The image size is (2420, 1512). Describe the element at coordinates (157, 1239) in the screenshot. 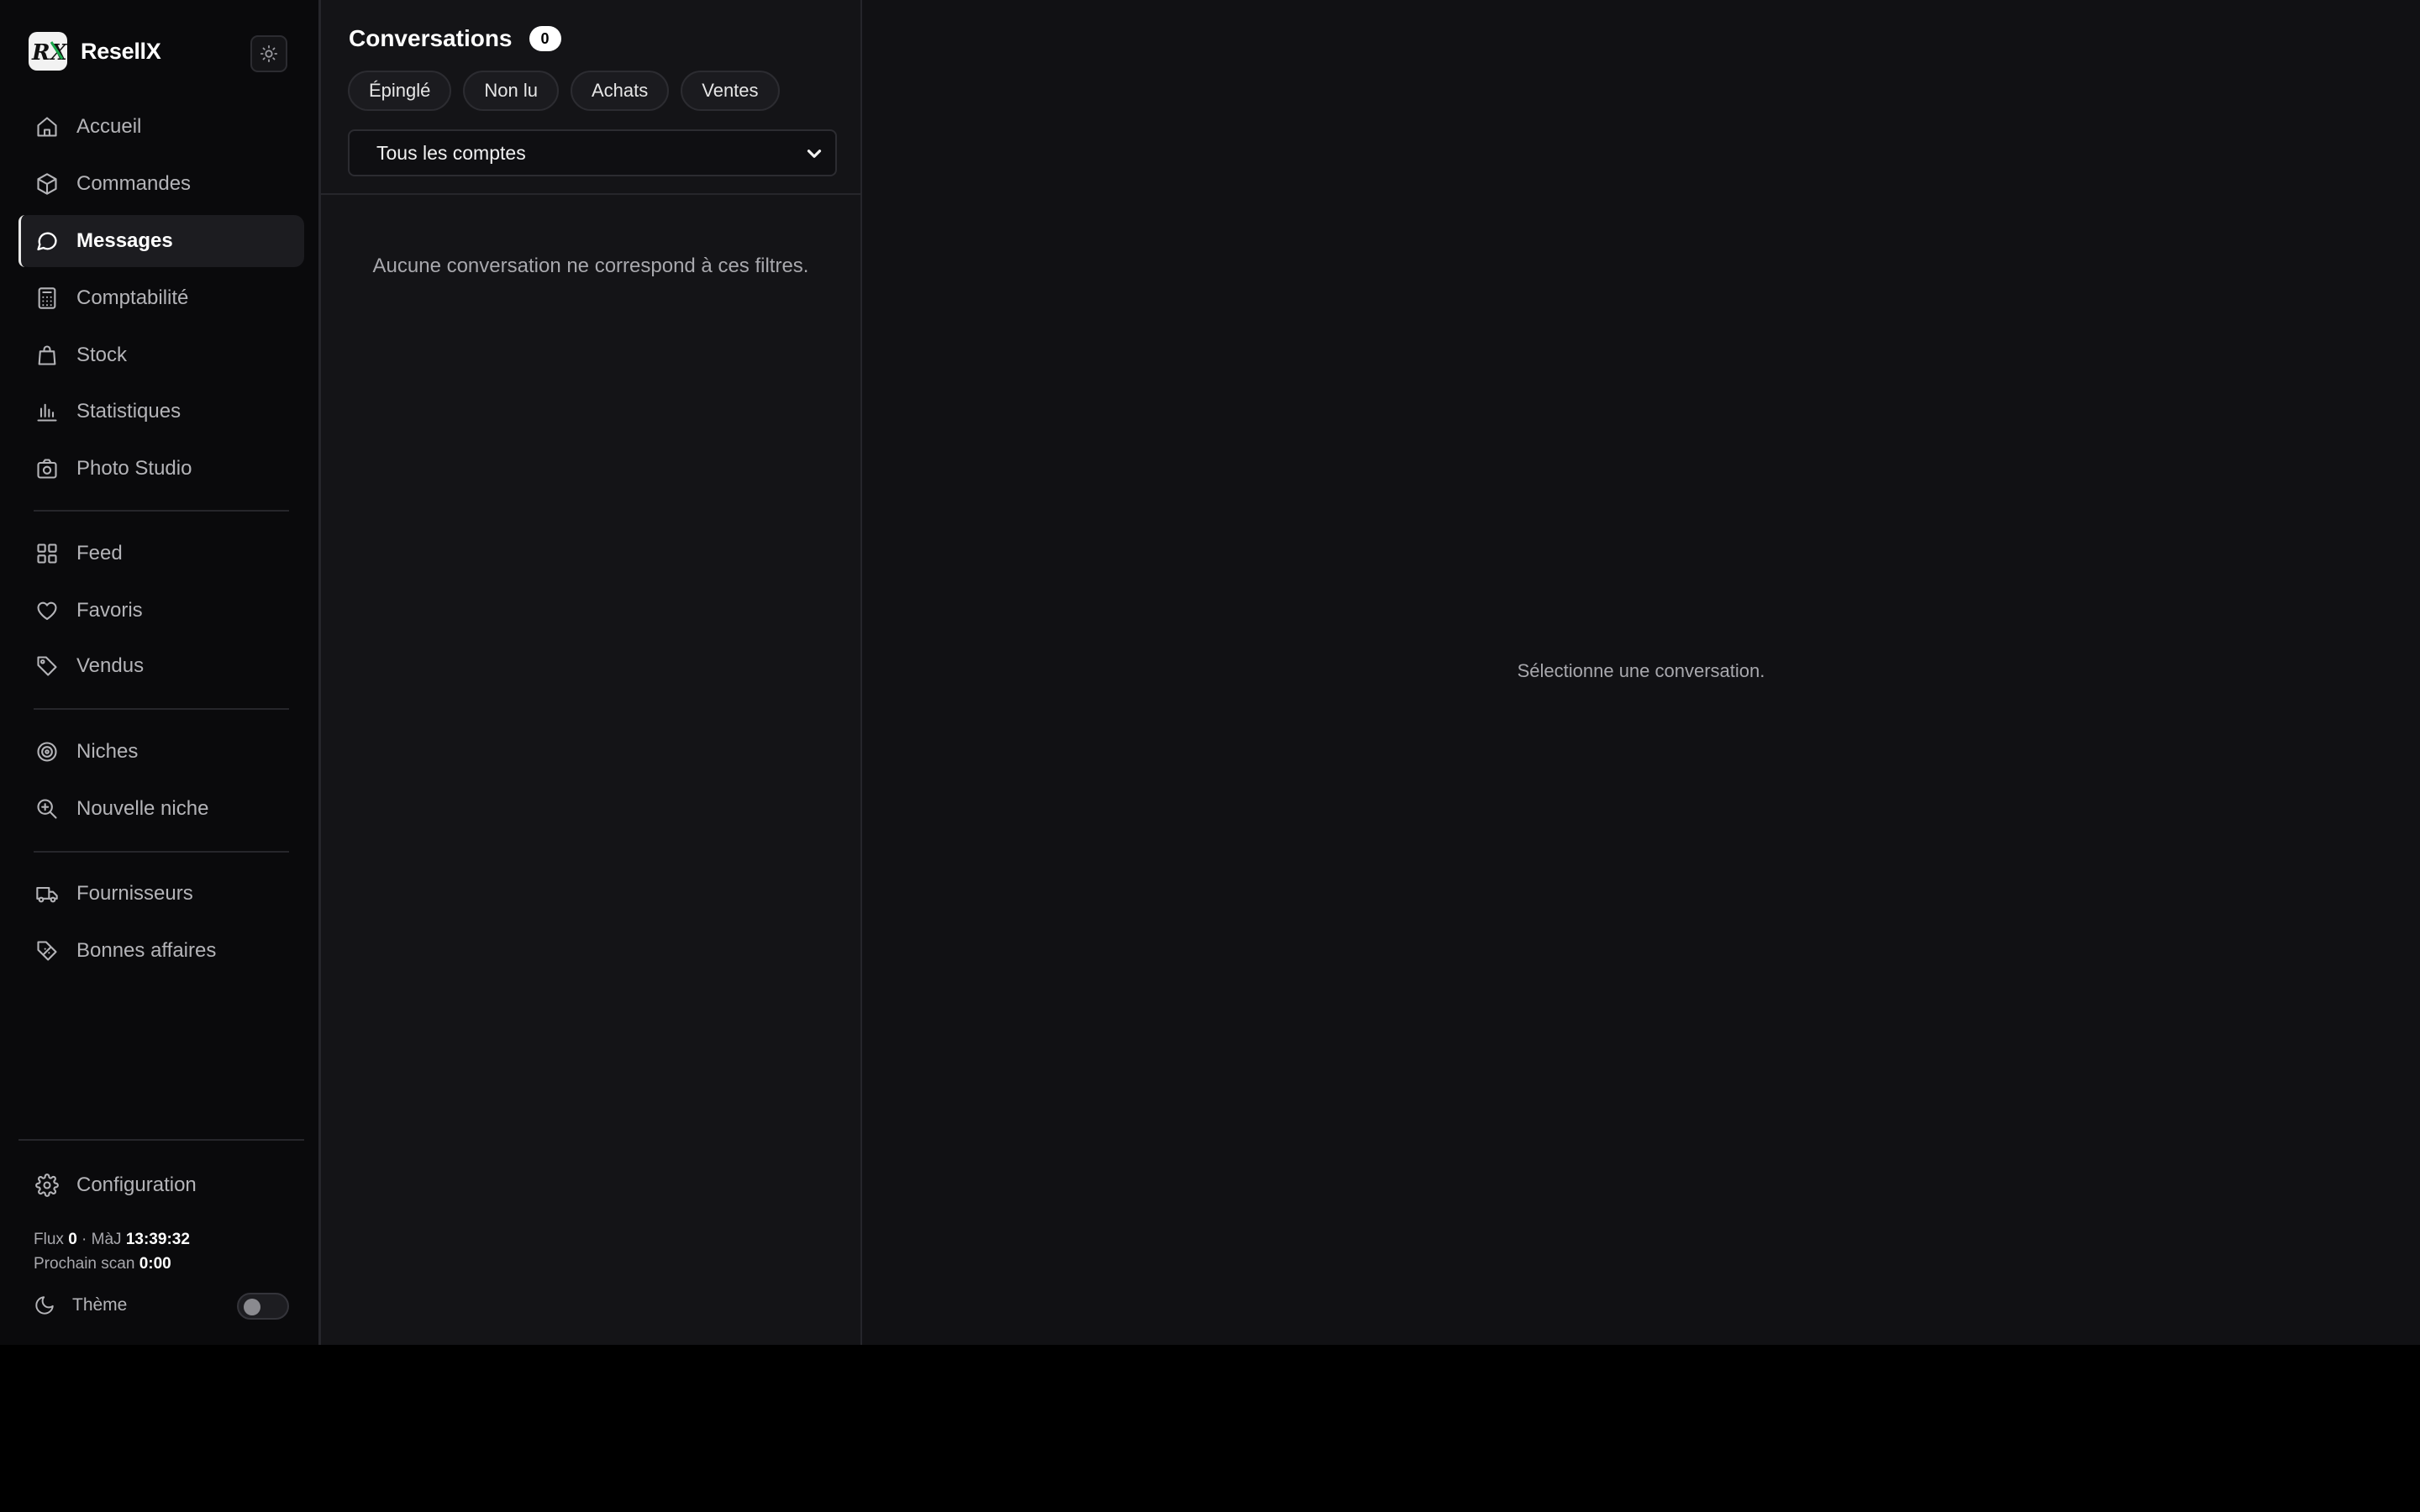

I see `maj-timestamp: 13:39:32` at that location.